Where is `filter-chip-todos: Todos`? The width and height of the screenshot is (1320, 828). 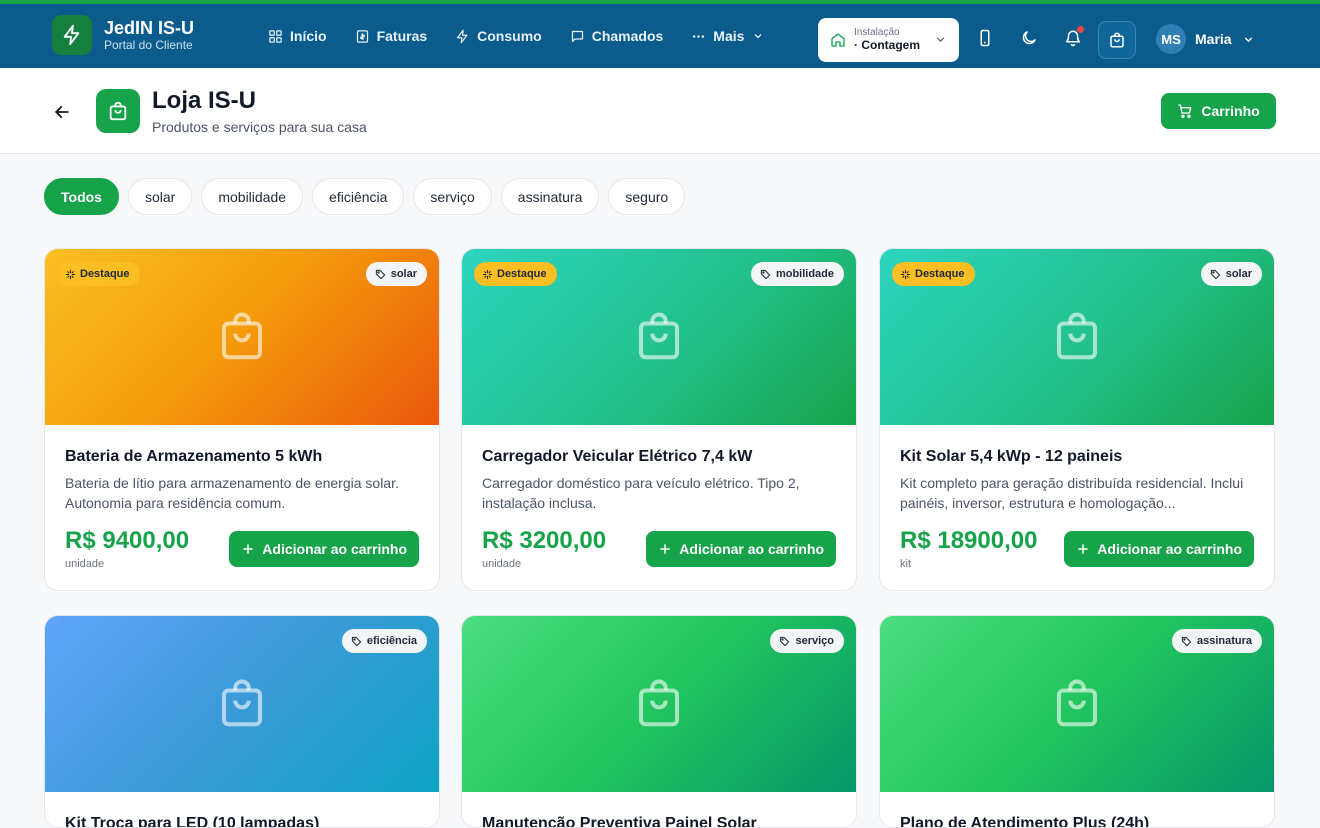 filter-chip-todos: Todos is located at coordinates (81, 196).